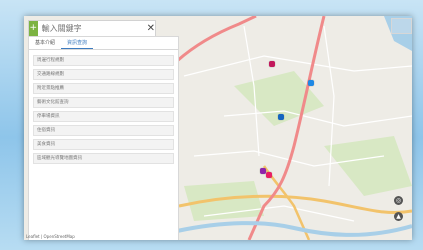 Image resolution: width=423 pixels, height=250 pixels. Describe the element at coordinates (311, 83) in the screenshot. I see `bus-icon` at that location.